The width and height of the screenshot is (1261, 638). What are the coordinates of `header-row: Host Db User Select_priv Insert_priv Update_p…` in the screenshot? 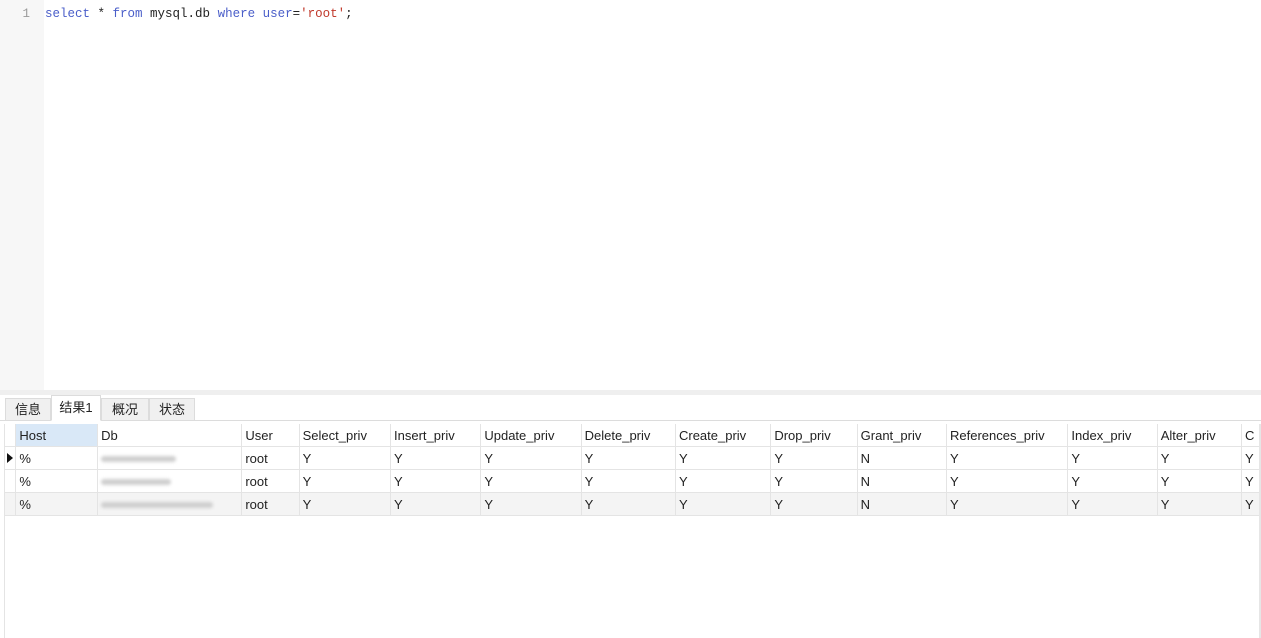 It's located at (633, 435).